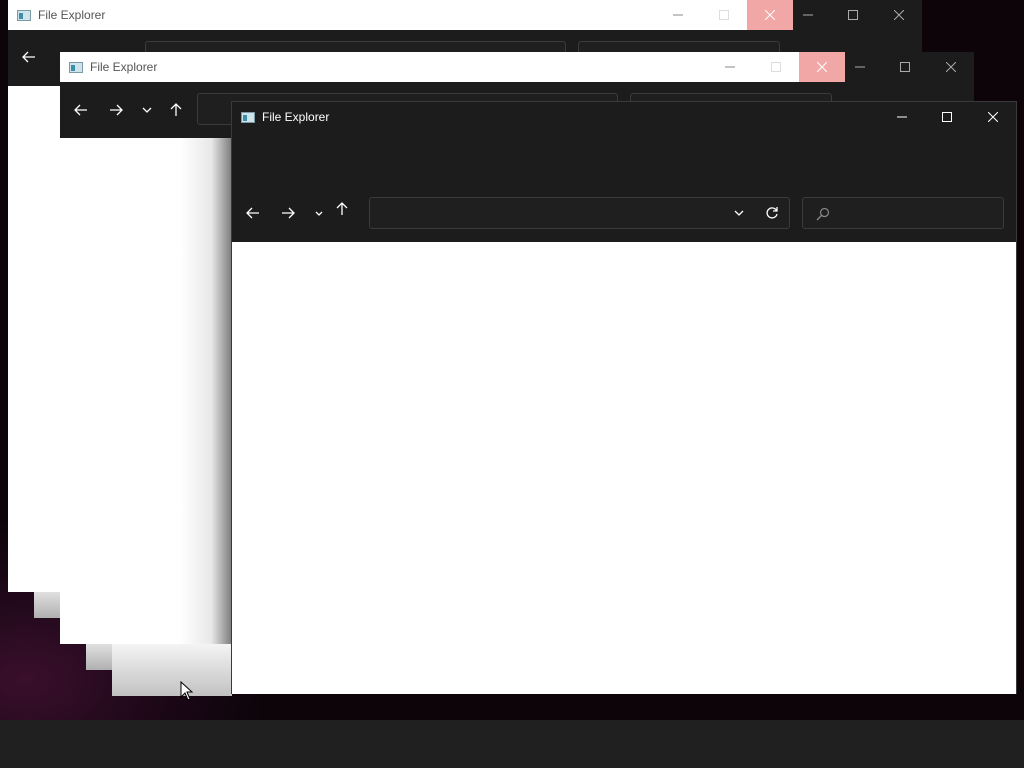 The width and height of the screenshot is (1024, 768). What do you see at coordinates (187, 691) in the screenshot?
I see `mouse-pointer-icon` at bounding box center [187, 691].